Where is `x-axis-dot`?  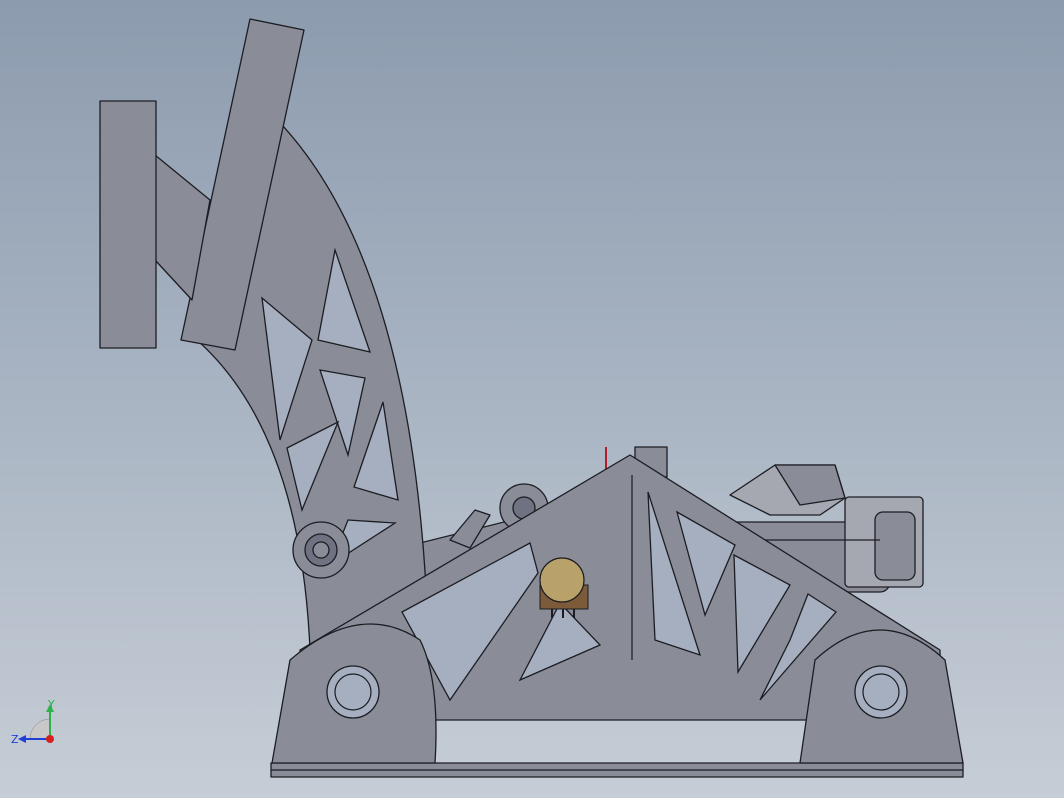
x-axis-dot is located at coordinates (50, 739).